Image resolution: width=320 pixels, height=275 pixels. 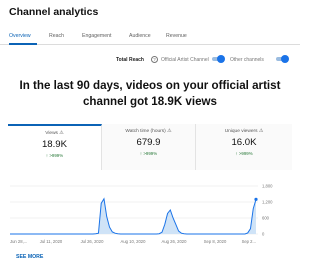 I want to click on metric-card-views: Views ⚠ 18.9K ↑ >999%, so click(x=55, y=147).